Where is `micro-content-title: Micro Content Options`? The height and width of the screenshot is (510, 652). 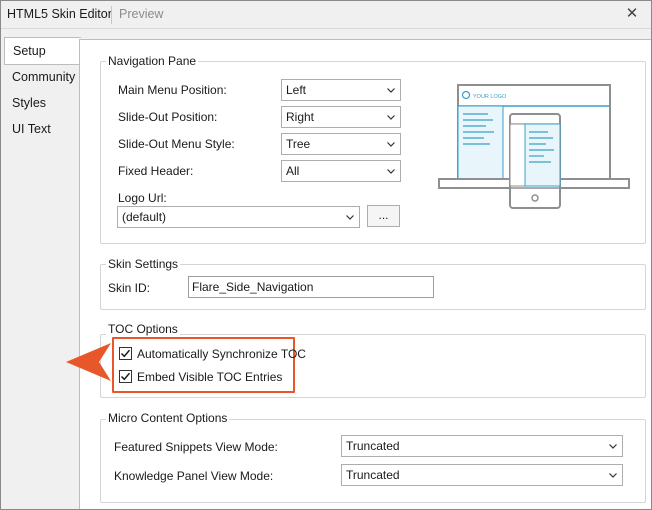 micro-content-title: Micro Content Options is located at coordinates (168, 418).